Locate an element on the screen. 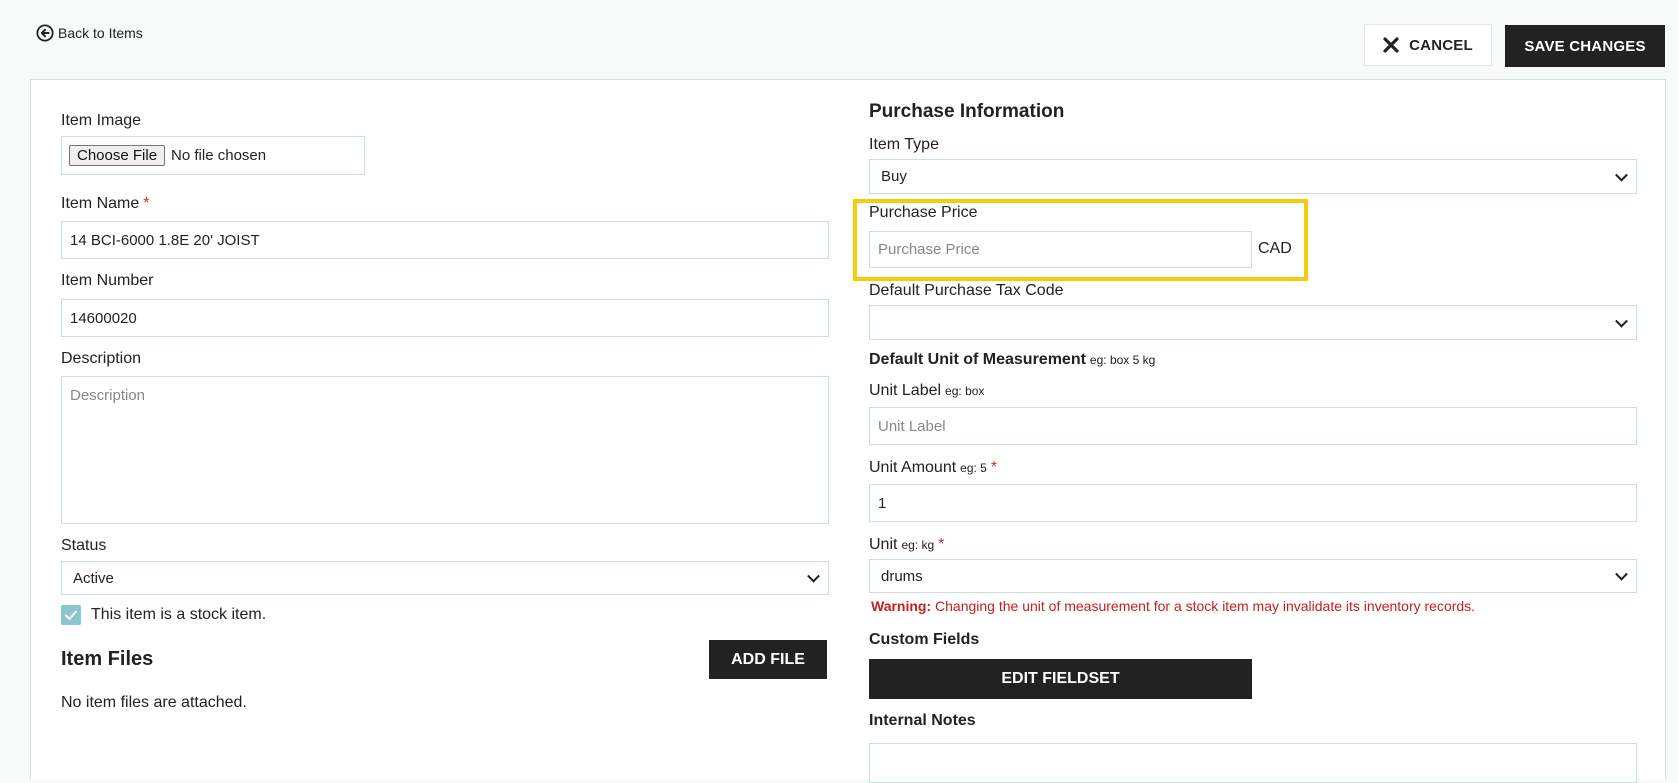 Image resolution: width=1678 pixels, height=783 pixels. unit-label-text: Unit is located at coordinates (883, 544).